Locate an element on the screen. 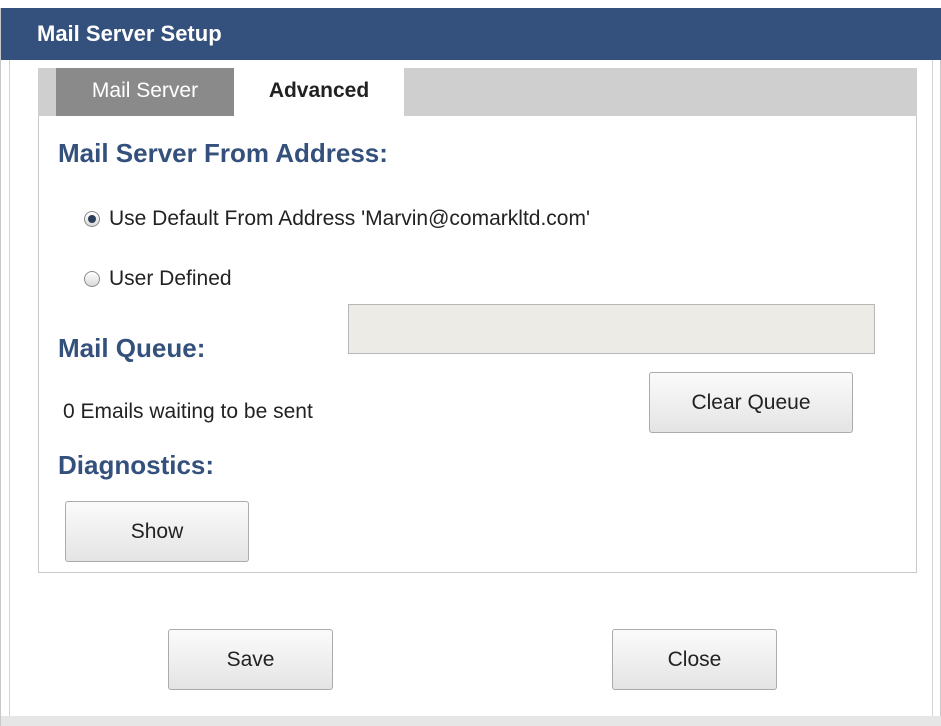 This screenshot has width=941, height=726. dialog-title: Mail Server Setup is located at coordinates (471, 34).